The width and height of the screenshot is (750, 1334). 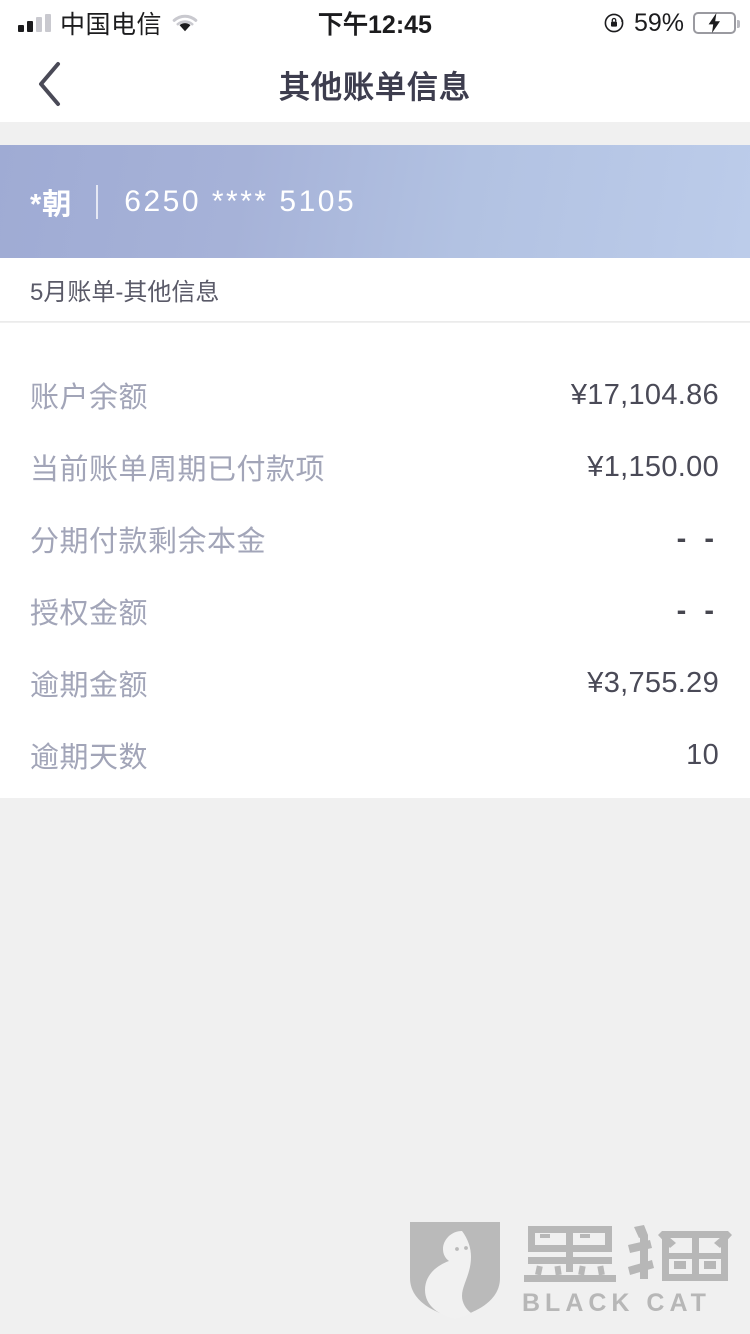 I want to click on row-label: 授权金额, so click(x=89, y=614).